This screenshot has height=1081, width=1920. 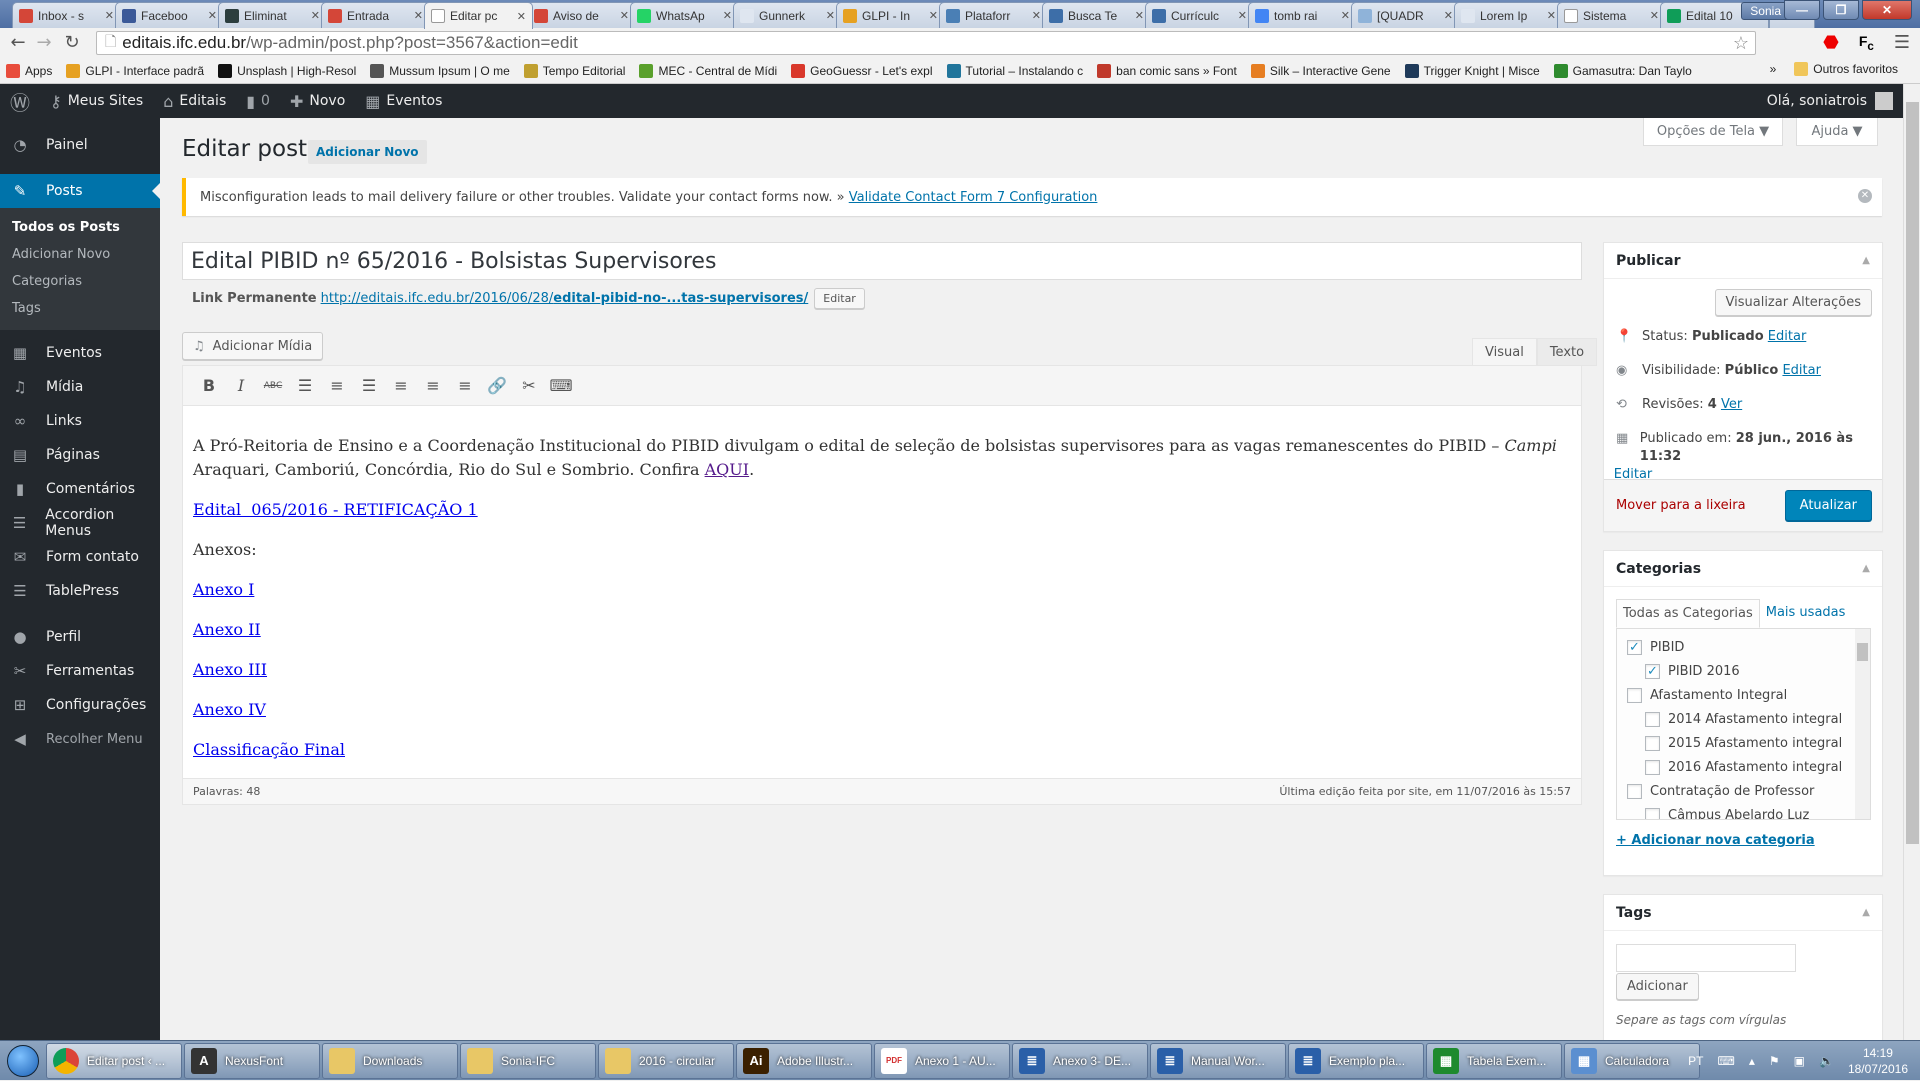 I want to click on reload-button: ↻, so click(x=72, y=42).